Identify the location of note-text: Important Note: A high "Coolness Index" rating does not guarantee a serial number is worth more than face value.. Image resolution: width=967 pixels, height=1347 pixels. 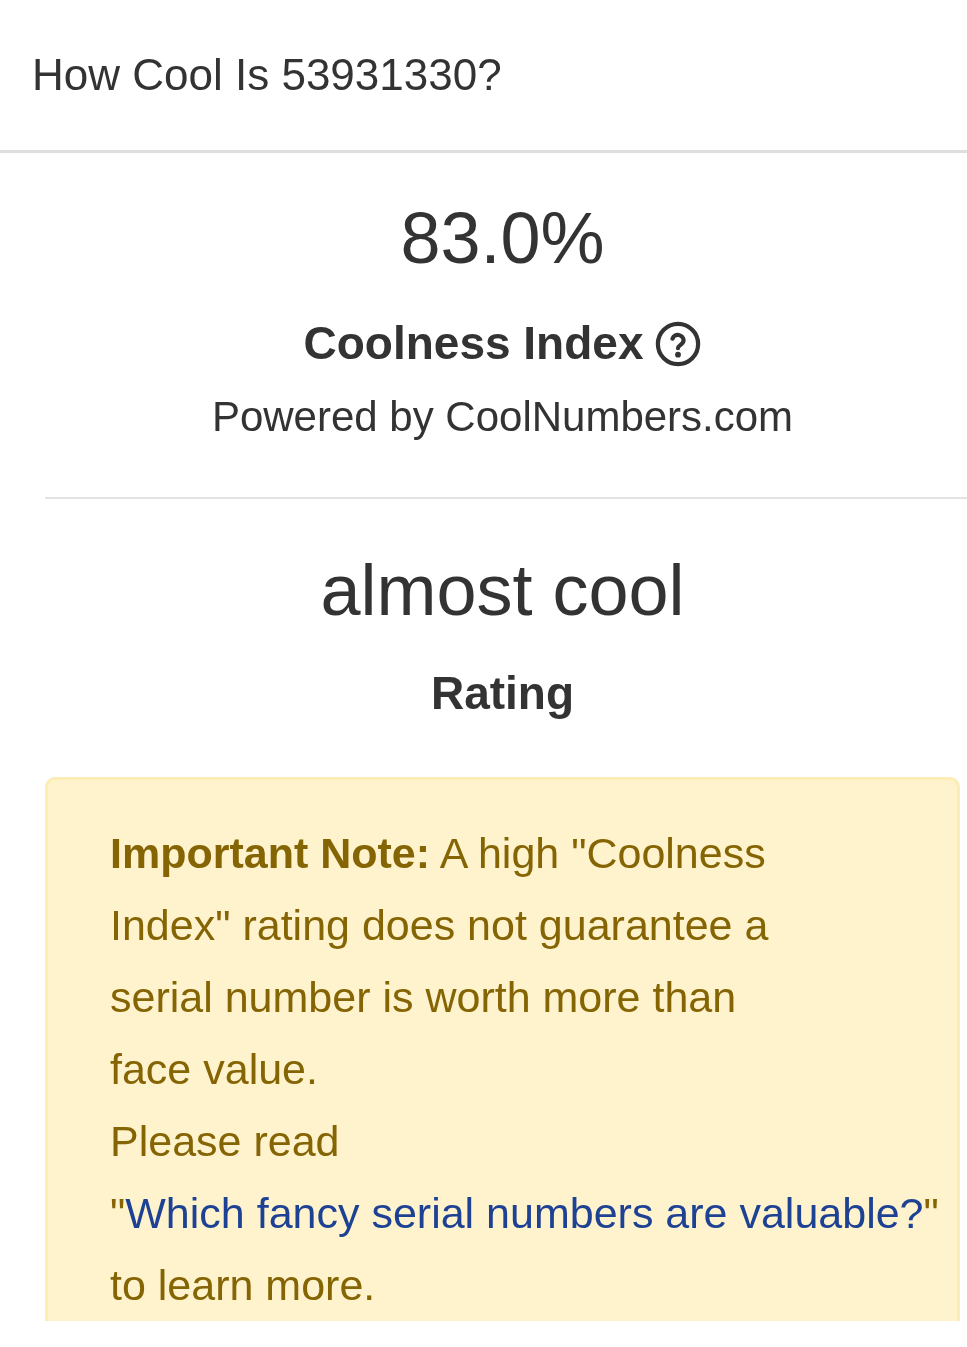
(440, 961).